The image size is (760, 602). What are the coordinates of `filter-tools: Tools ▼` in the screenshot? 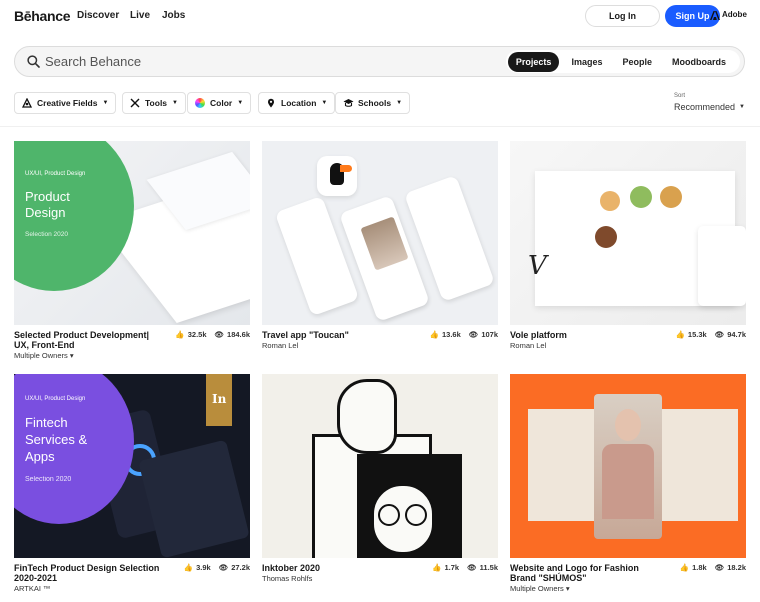 It's located at (154, 103).